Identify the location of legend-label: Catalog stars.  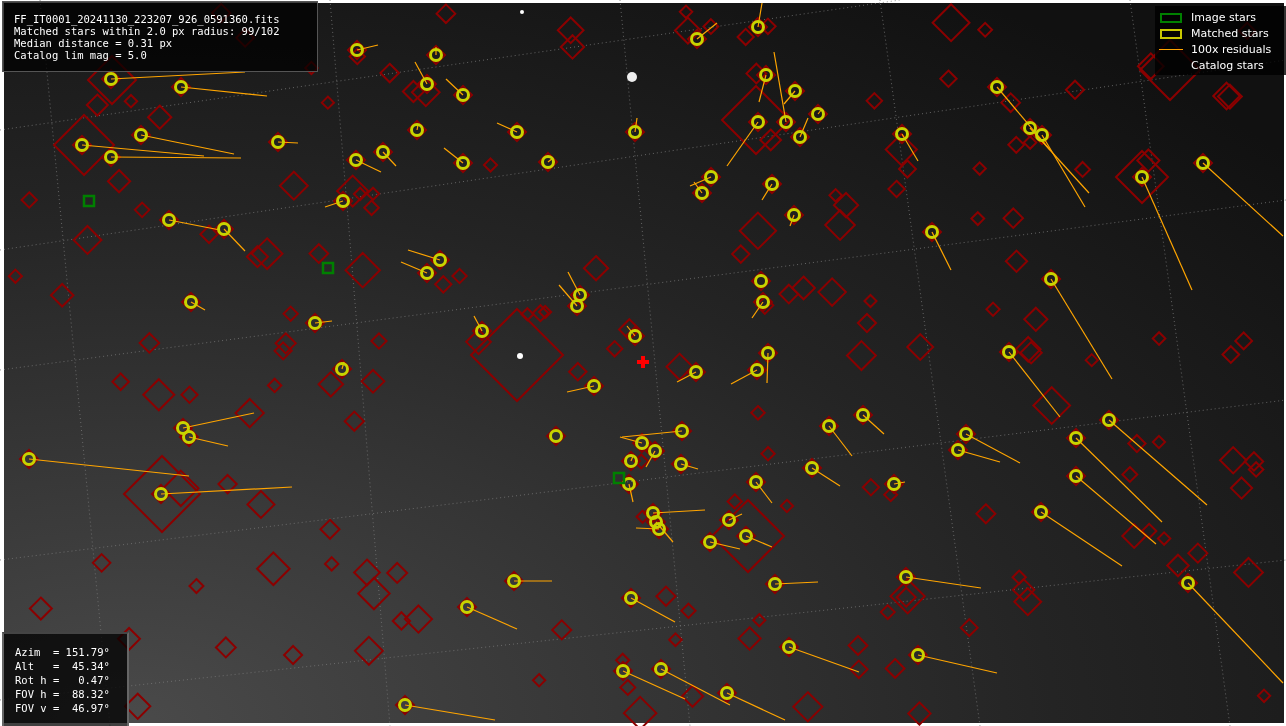
(1227, 65).